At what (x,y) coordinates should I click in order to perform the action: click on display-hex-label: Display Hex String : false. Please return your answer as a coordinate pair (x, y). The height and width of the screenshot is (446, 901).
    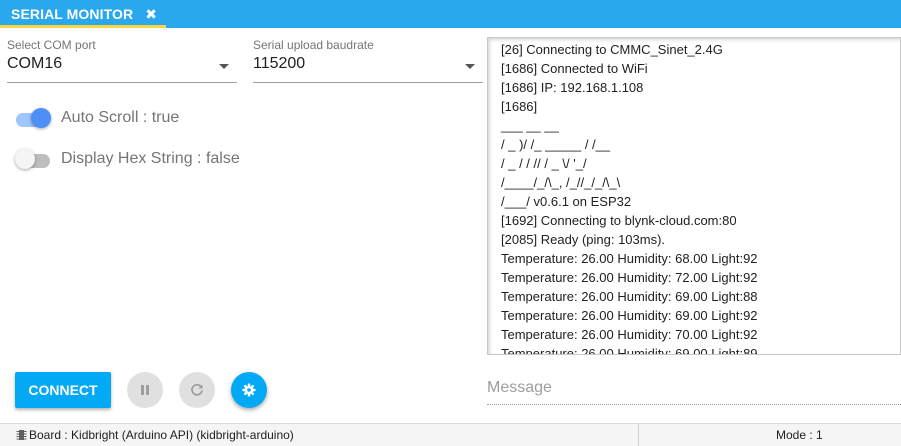
    Looking at the image, I should click on (150, 158).